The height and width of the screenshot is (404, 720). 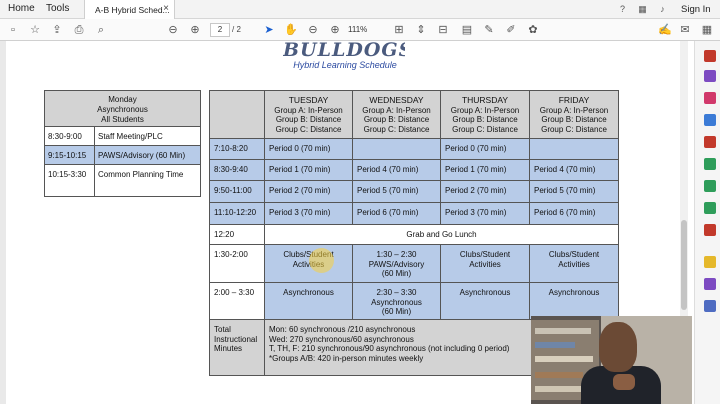 What do you see at coordinates (685, 30) in the screenshot?
I see `mail-icon: ✉` at bounding box center [685, 30].